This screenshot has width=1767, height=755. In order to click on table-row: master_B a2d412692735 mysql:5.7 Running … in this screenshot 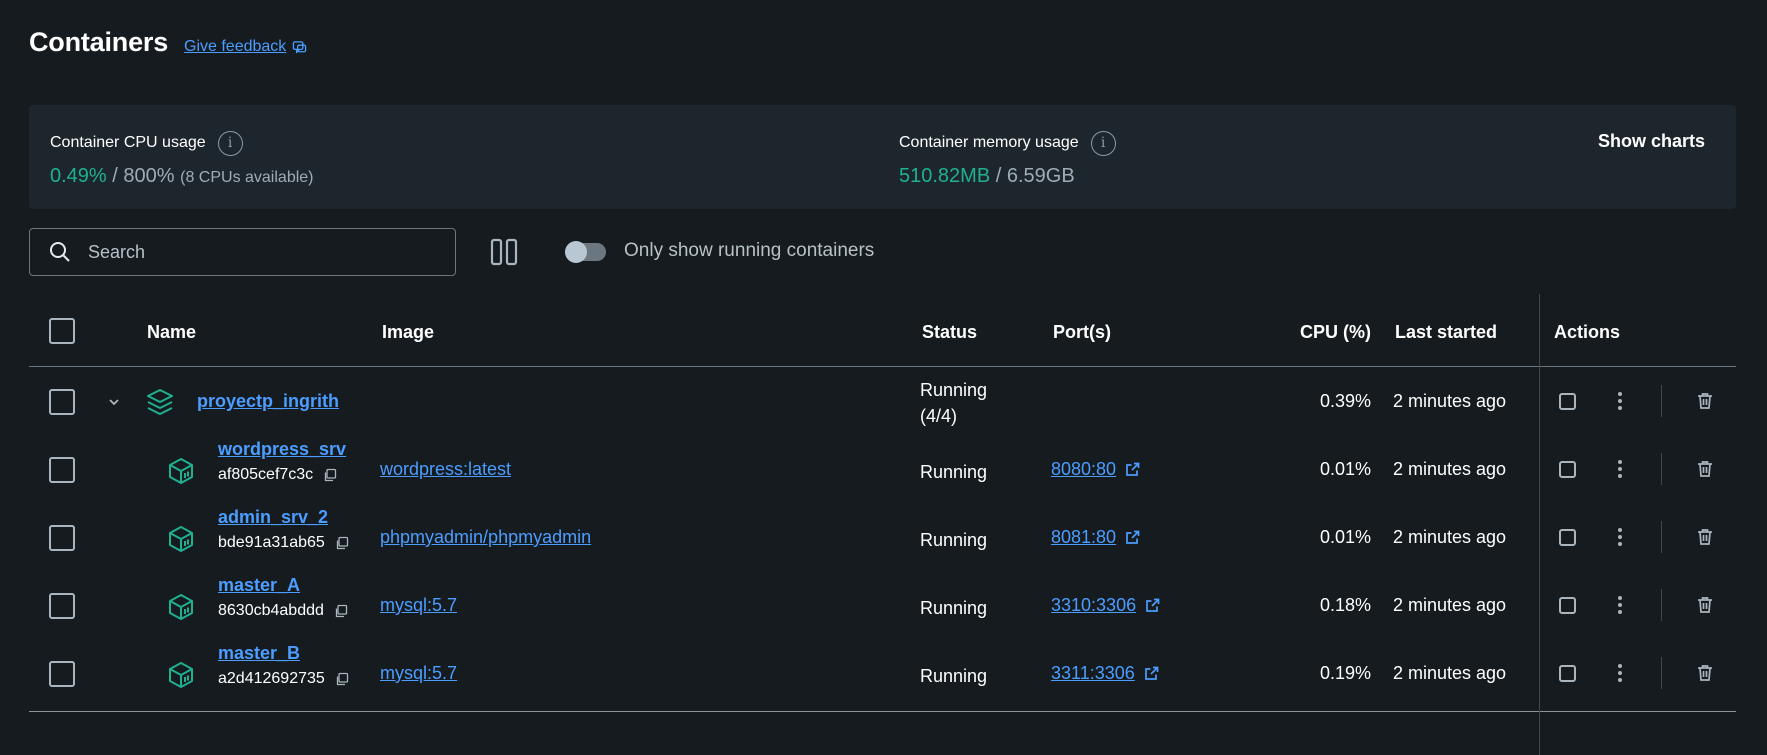, I will do `click(882, 675)`.